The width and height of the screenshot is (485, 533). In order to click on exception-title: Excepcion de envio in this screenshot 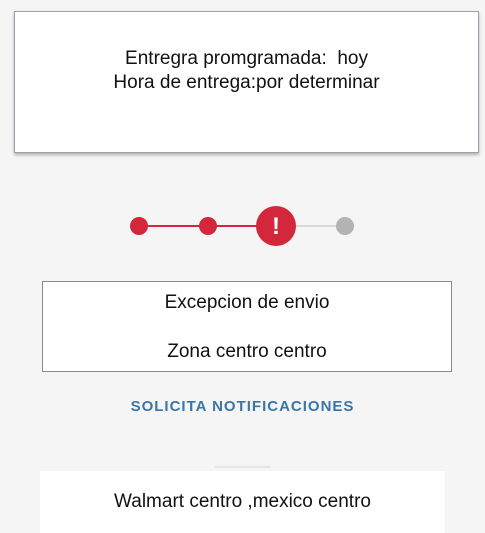, I will do `click(247, 302)`.